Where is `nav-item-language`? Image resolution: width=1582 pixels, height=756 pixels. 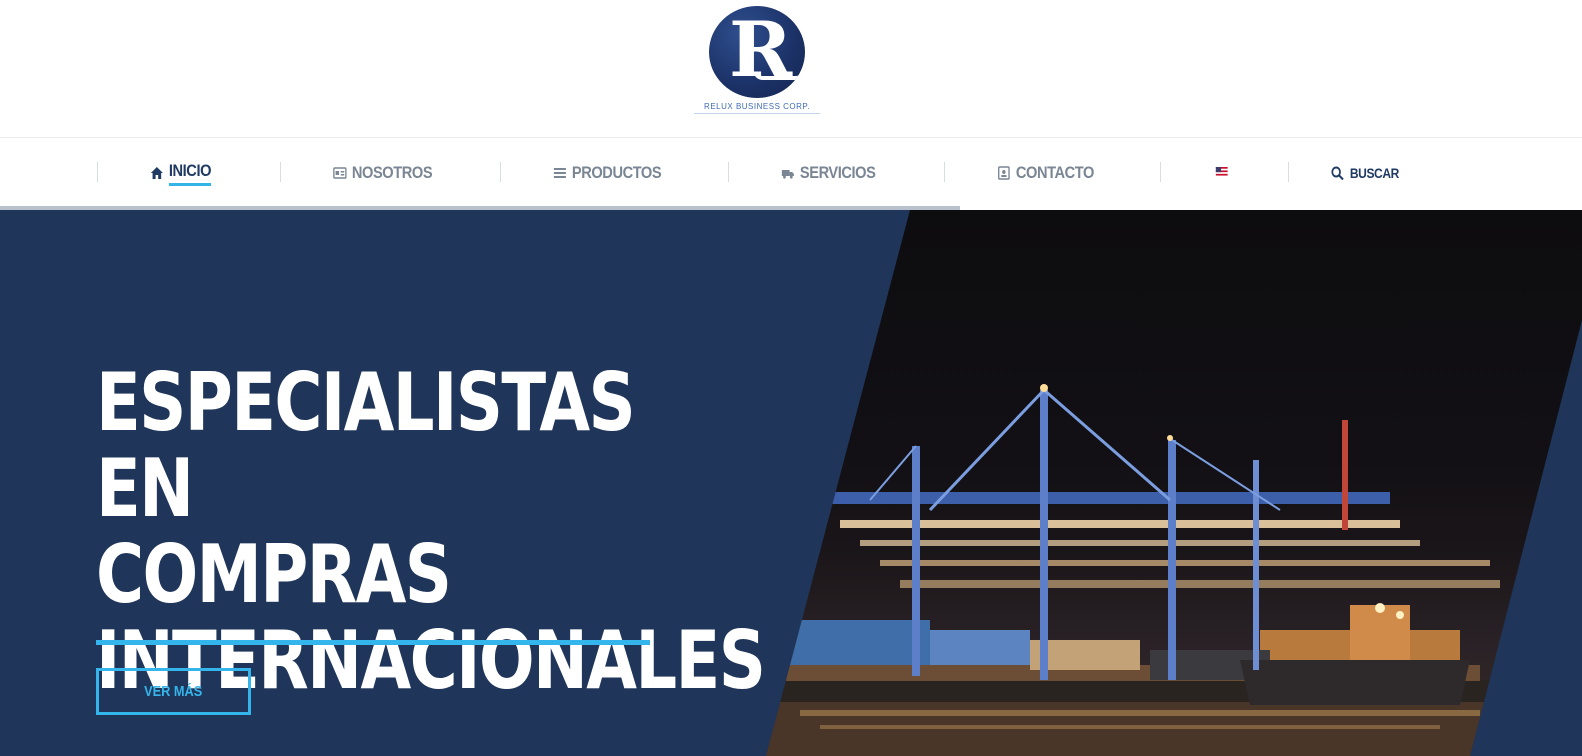 nav-item-language is located at coordinates (1221, 173).